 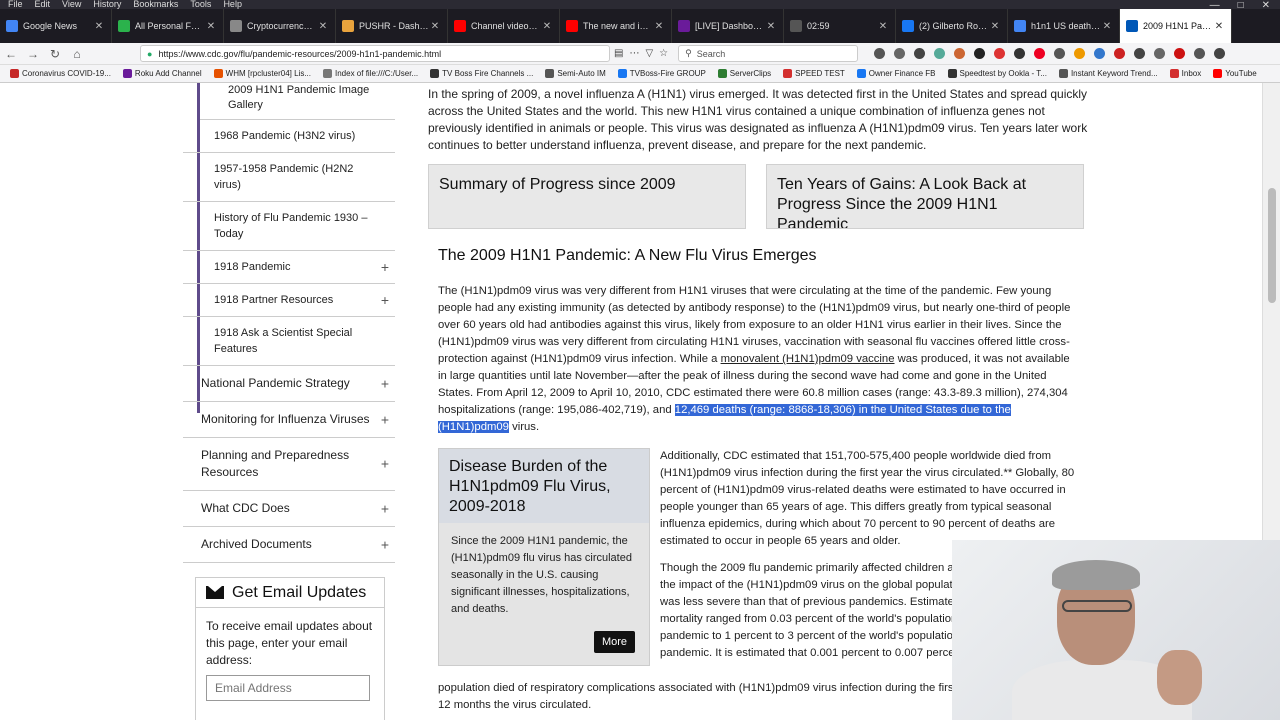 What do you see at coordinates (814, 73) in the screenshot?
I see `bookmark-item: SPEED TEST` at bounding box center [814, 73].